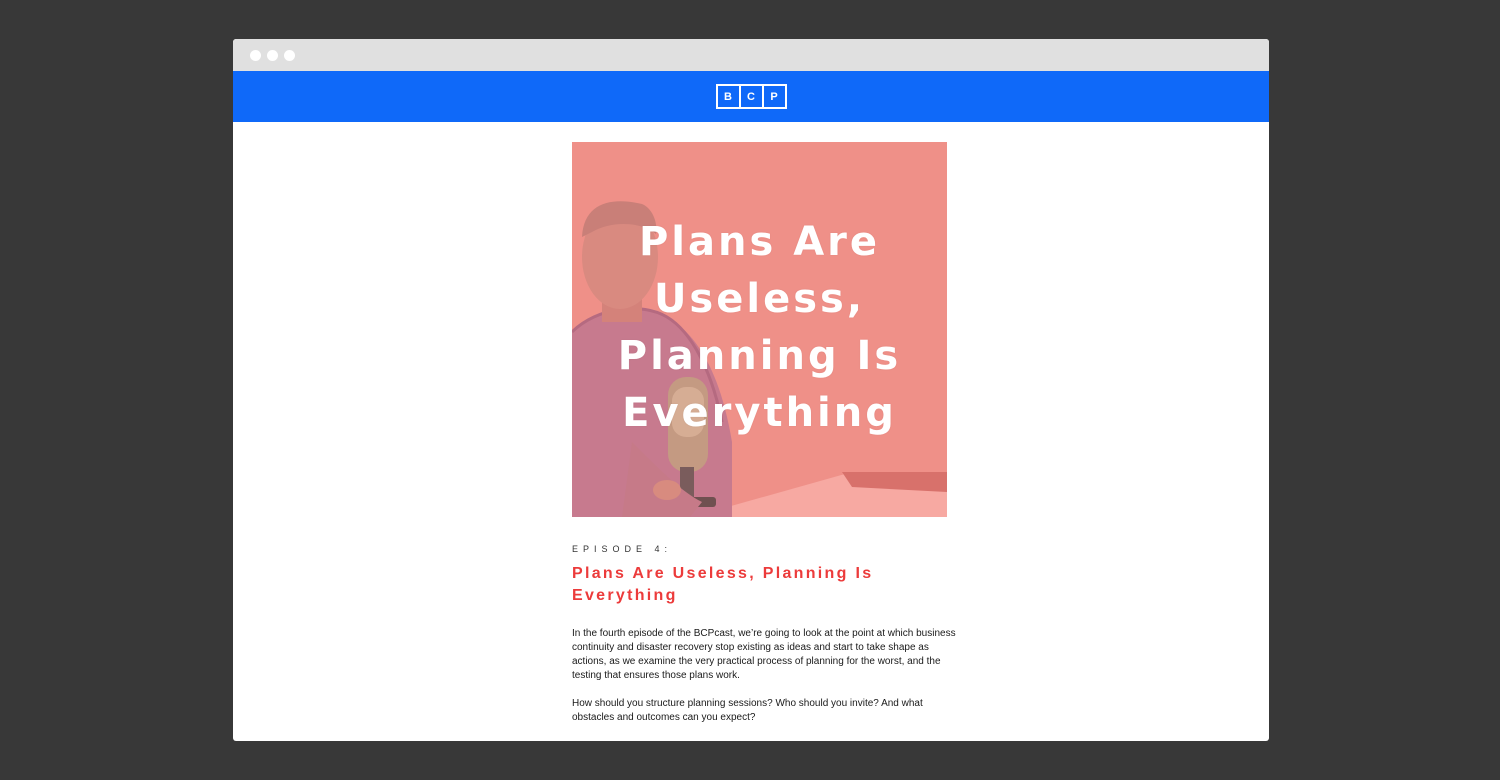 This screenshot has width=1500, height=780. I want to click on logo-letter-b: B, so click(728, 96).